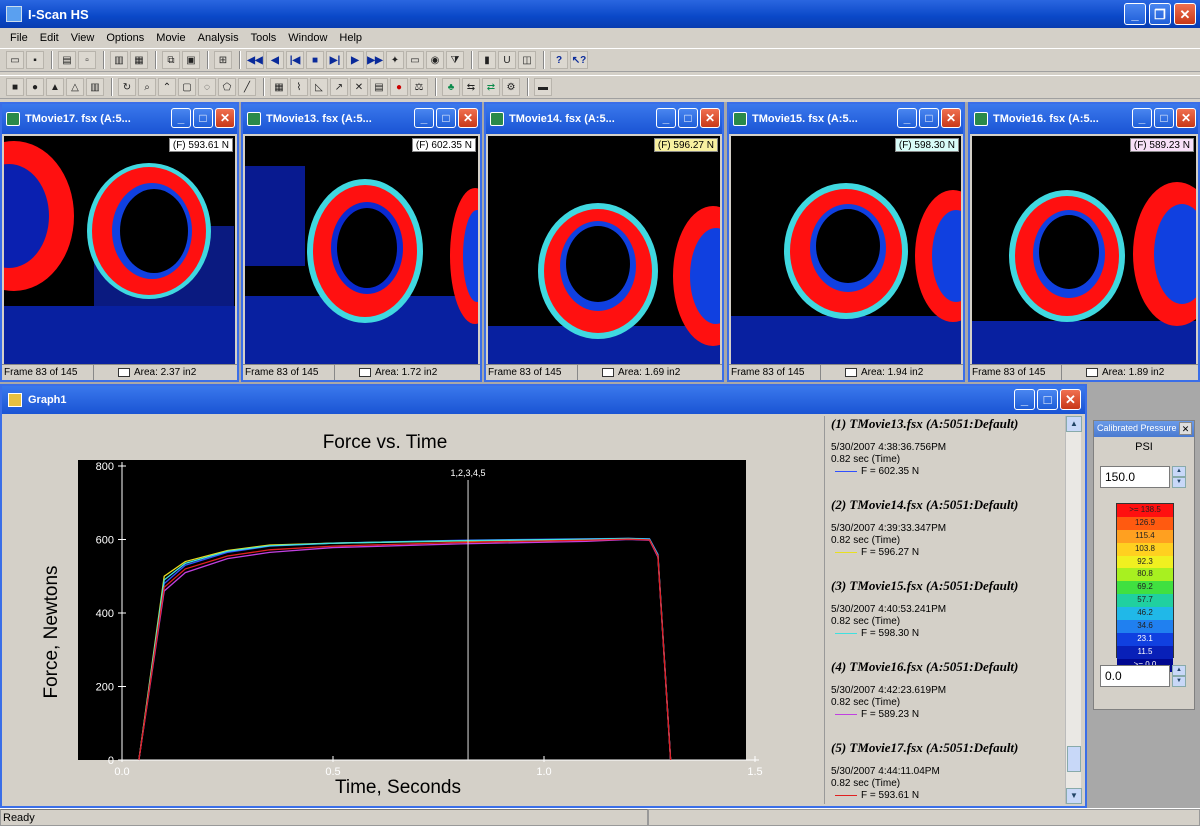 This screenshot has height=826, width=1200. I want to click on line-icon: ╱, so click(247, 87).